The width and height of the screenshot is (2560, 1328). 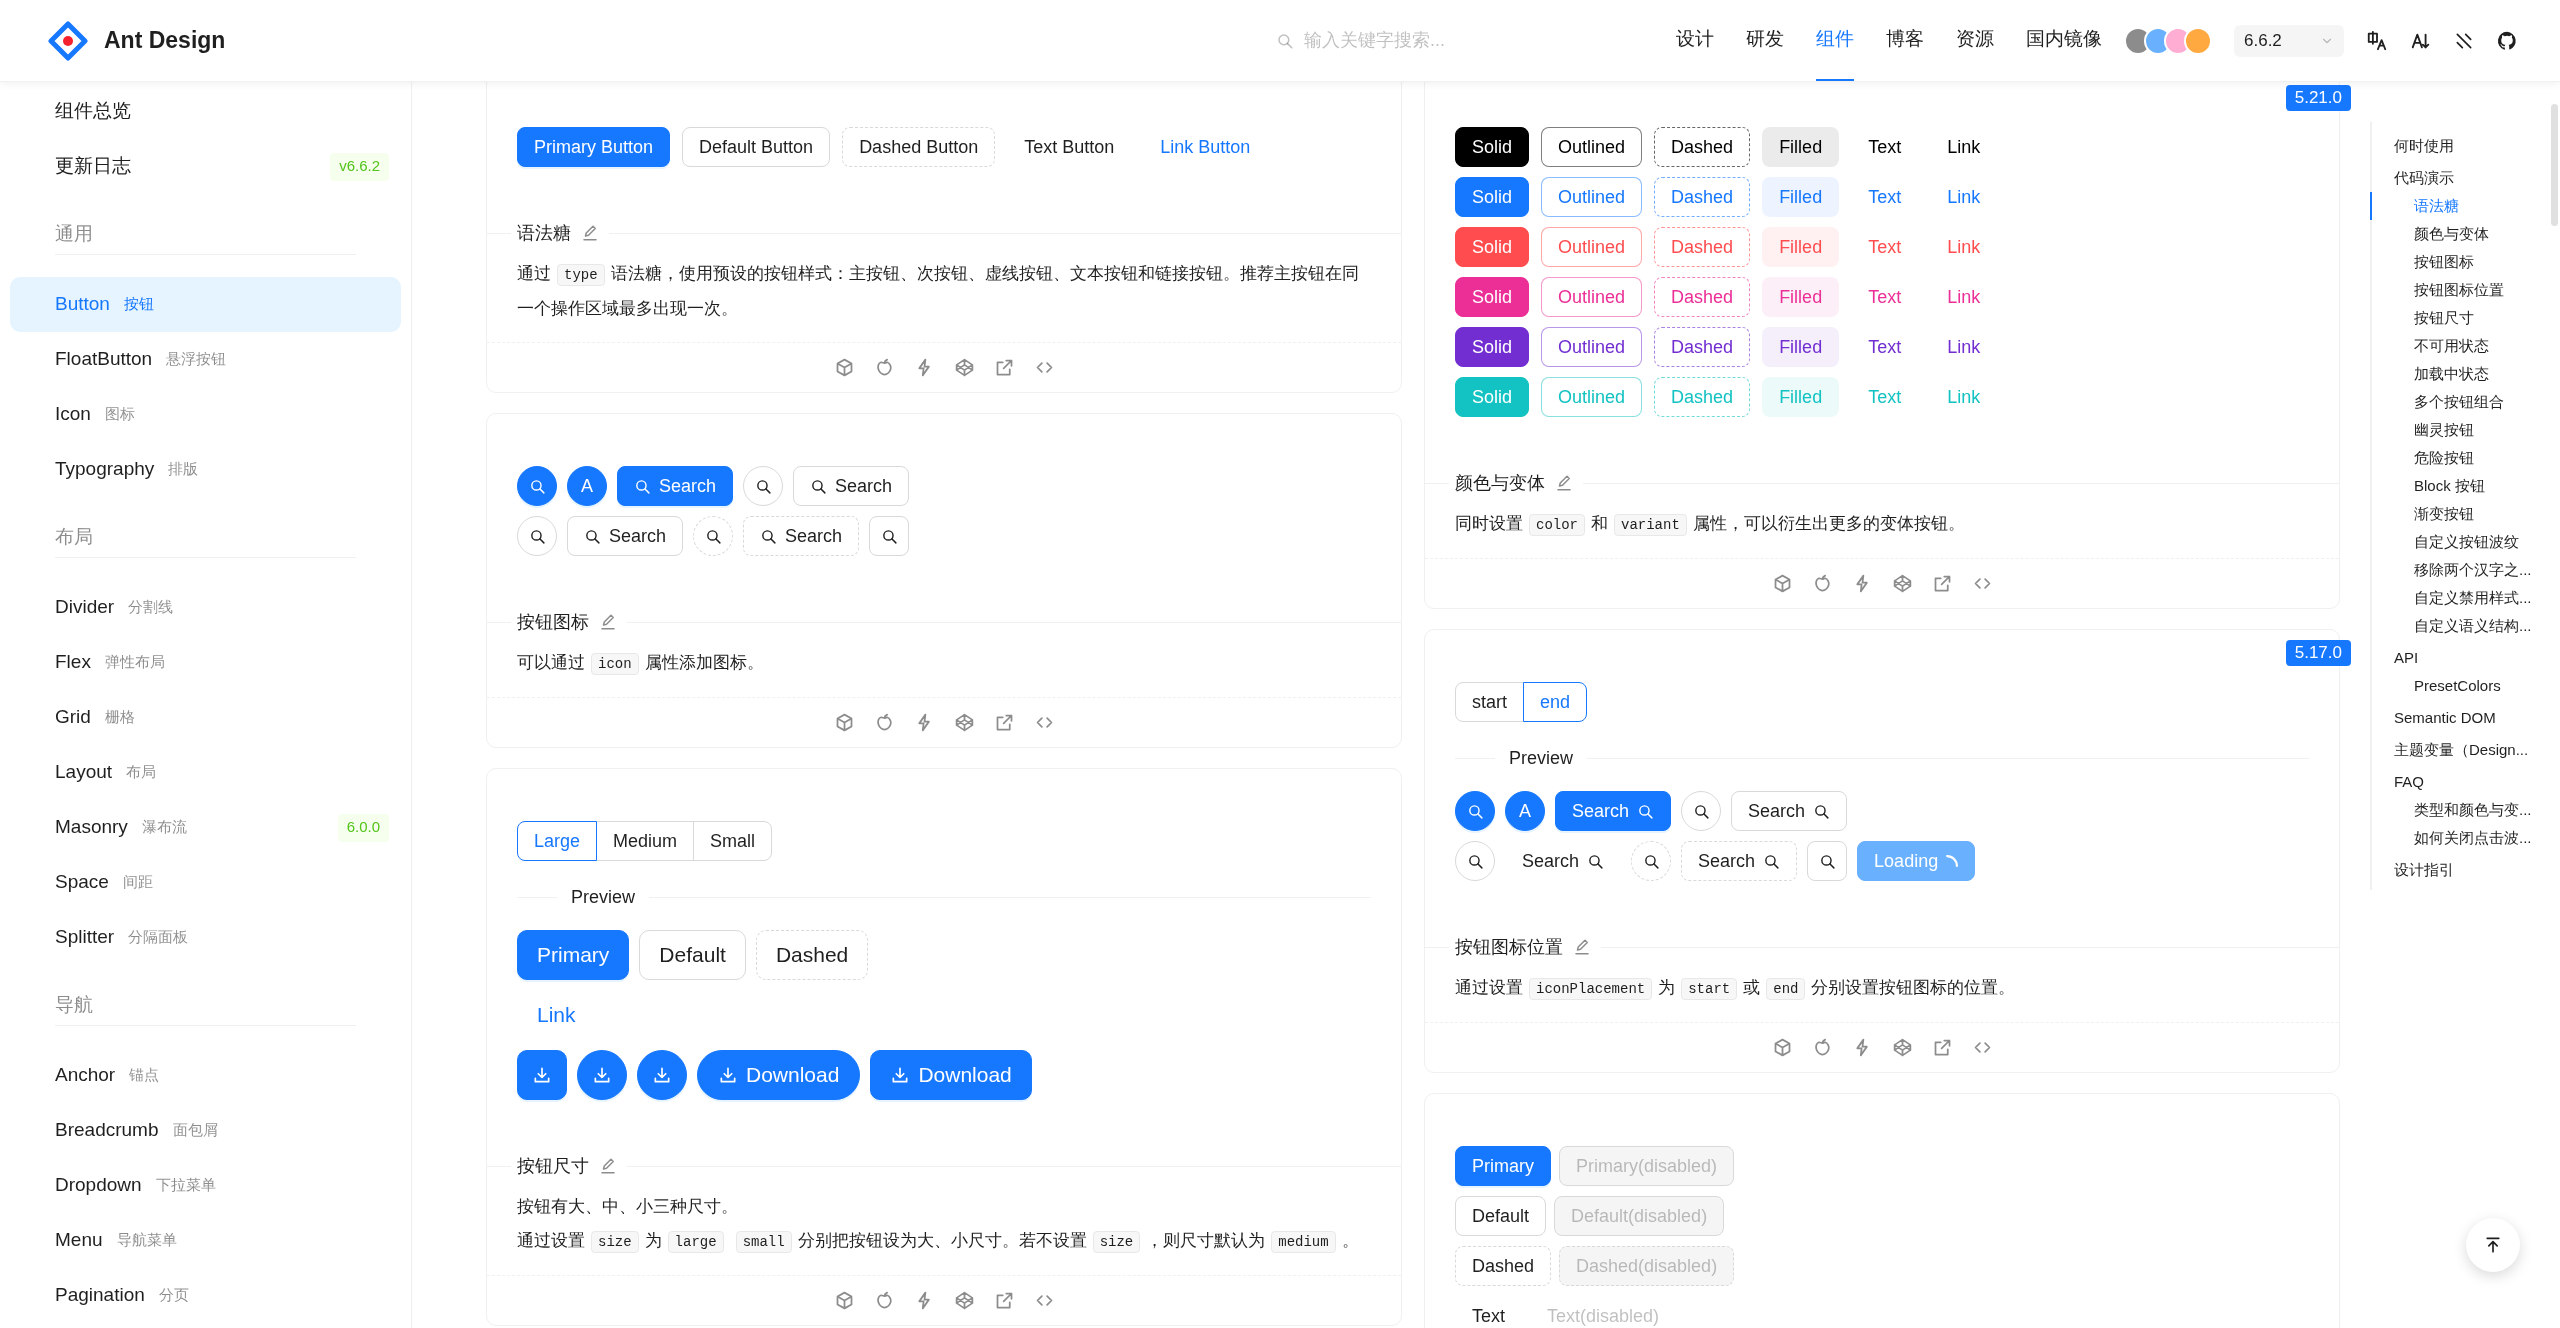 I want to click on toc-link: API, so click(x=2460, y=658).